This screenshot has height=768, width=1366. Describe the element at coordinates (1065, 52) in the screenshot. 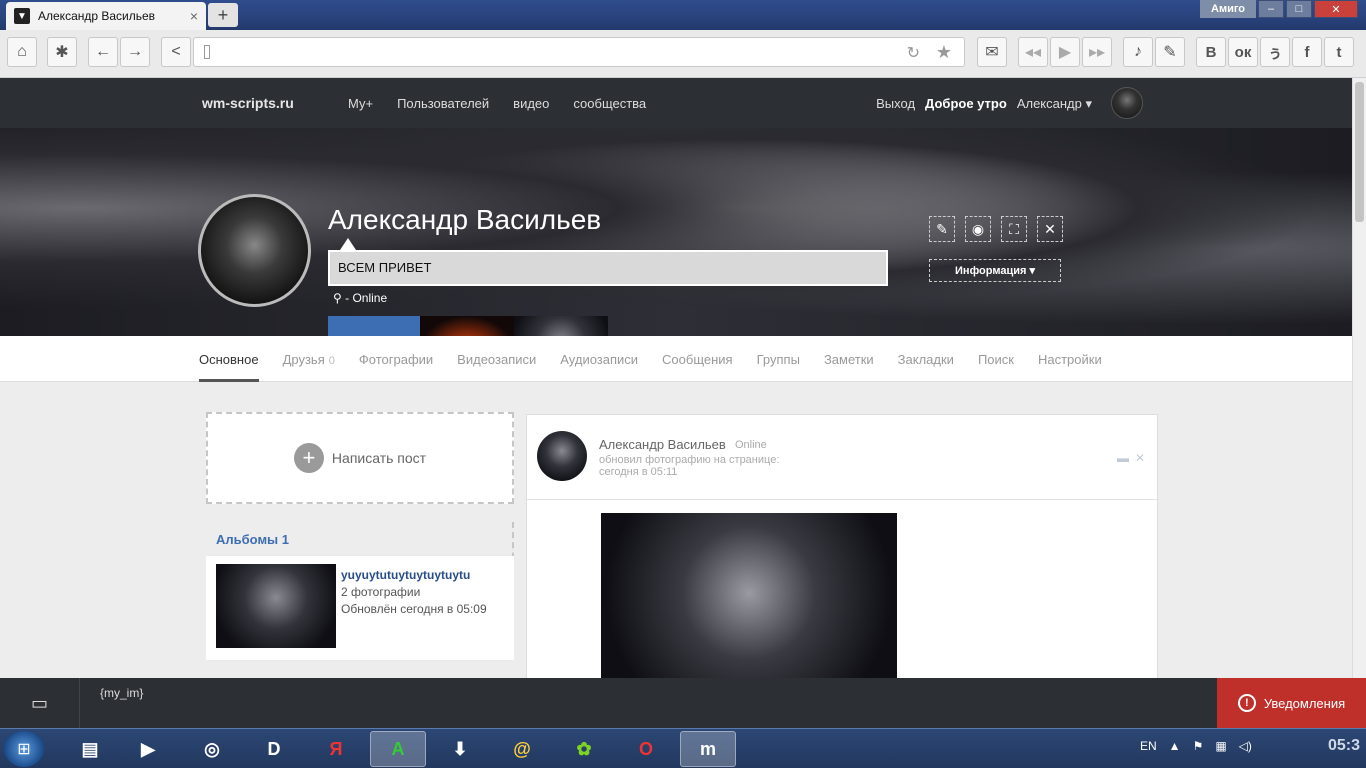

I see `play-icon: ▶` at that location.